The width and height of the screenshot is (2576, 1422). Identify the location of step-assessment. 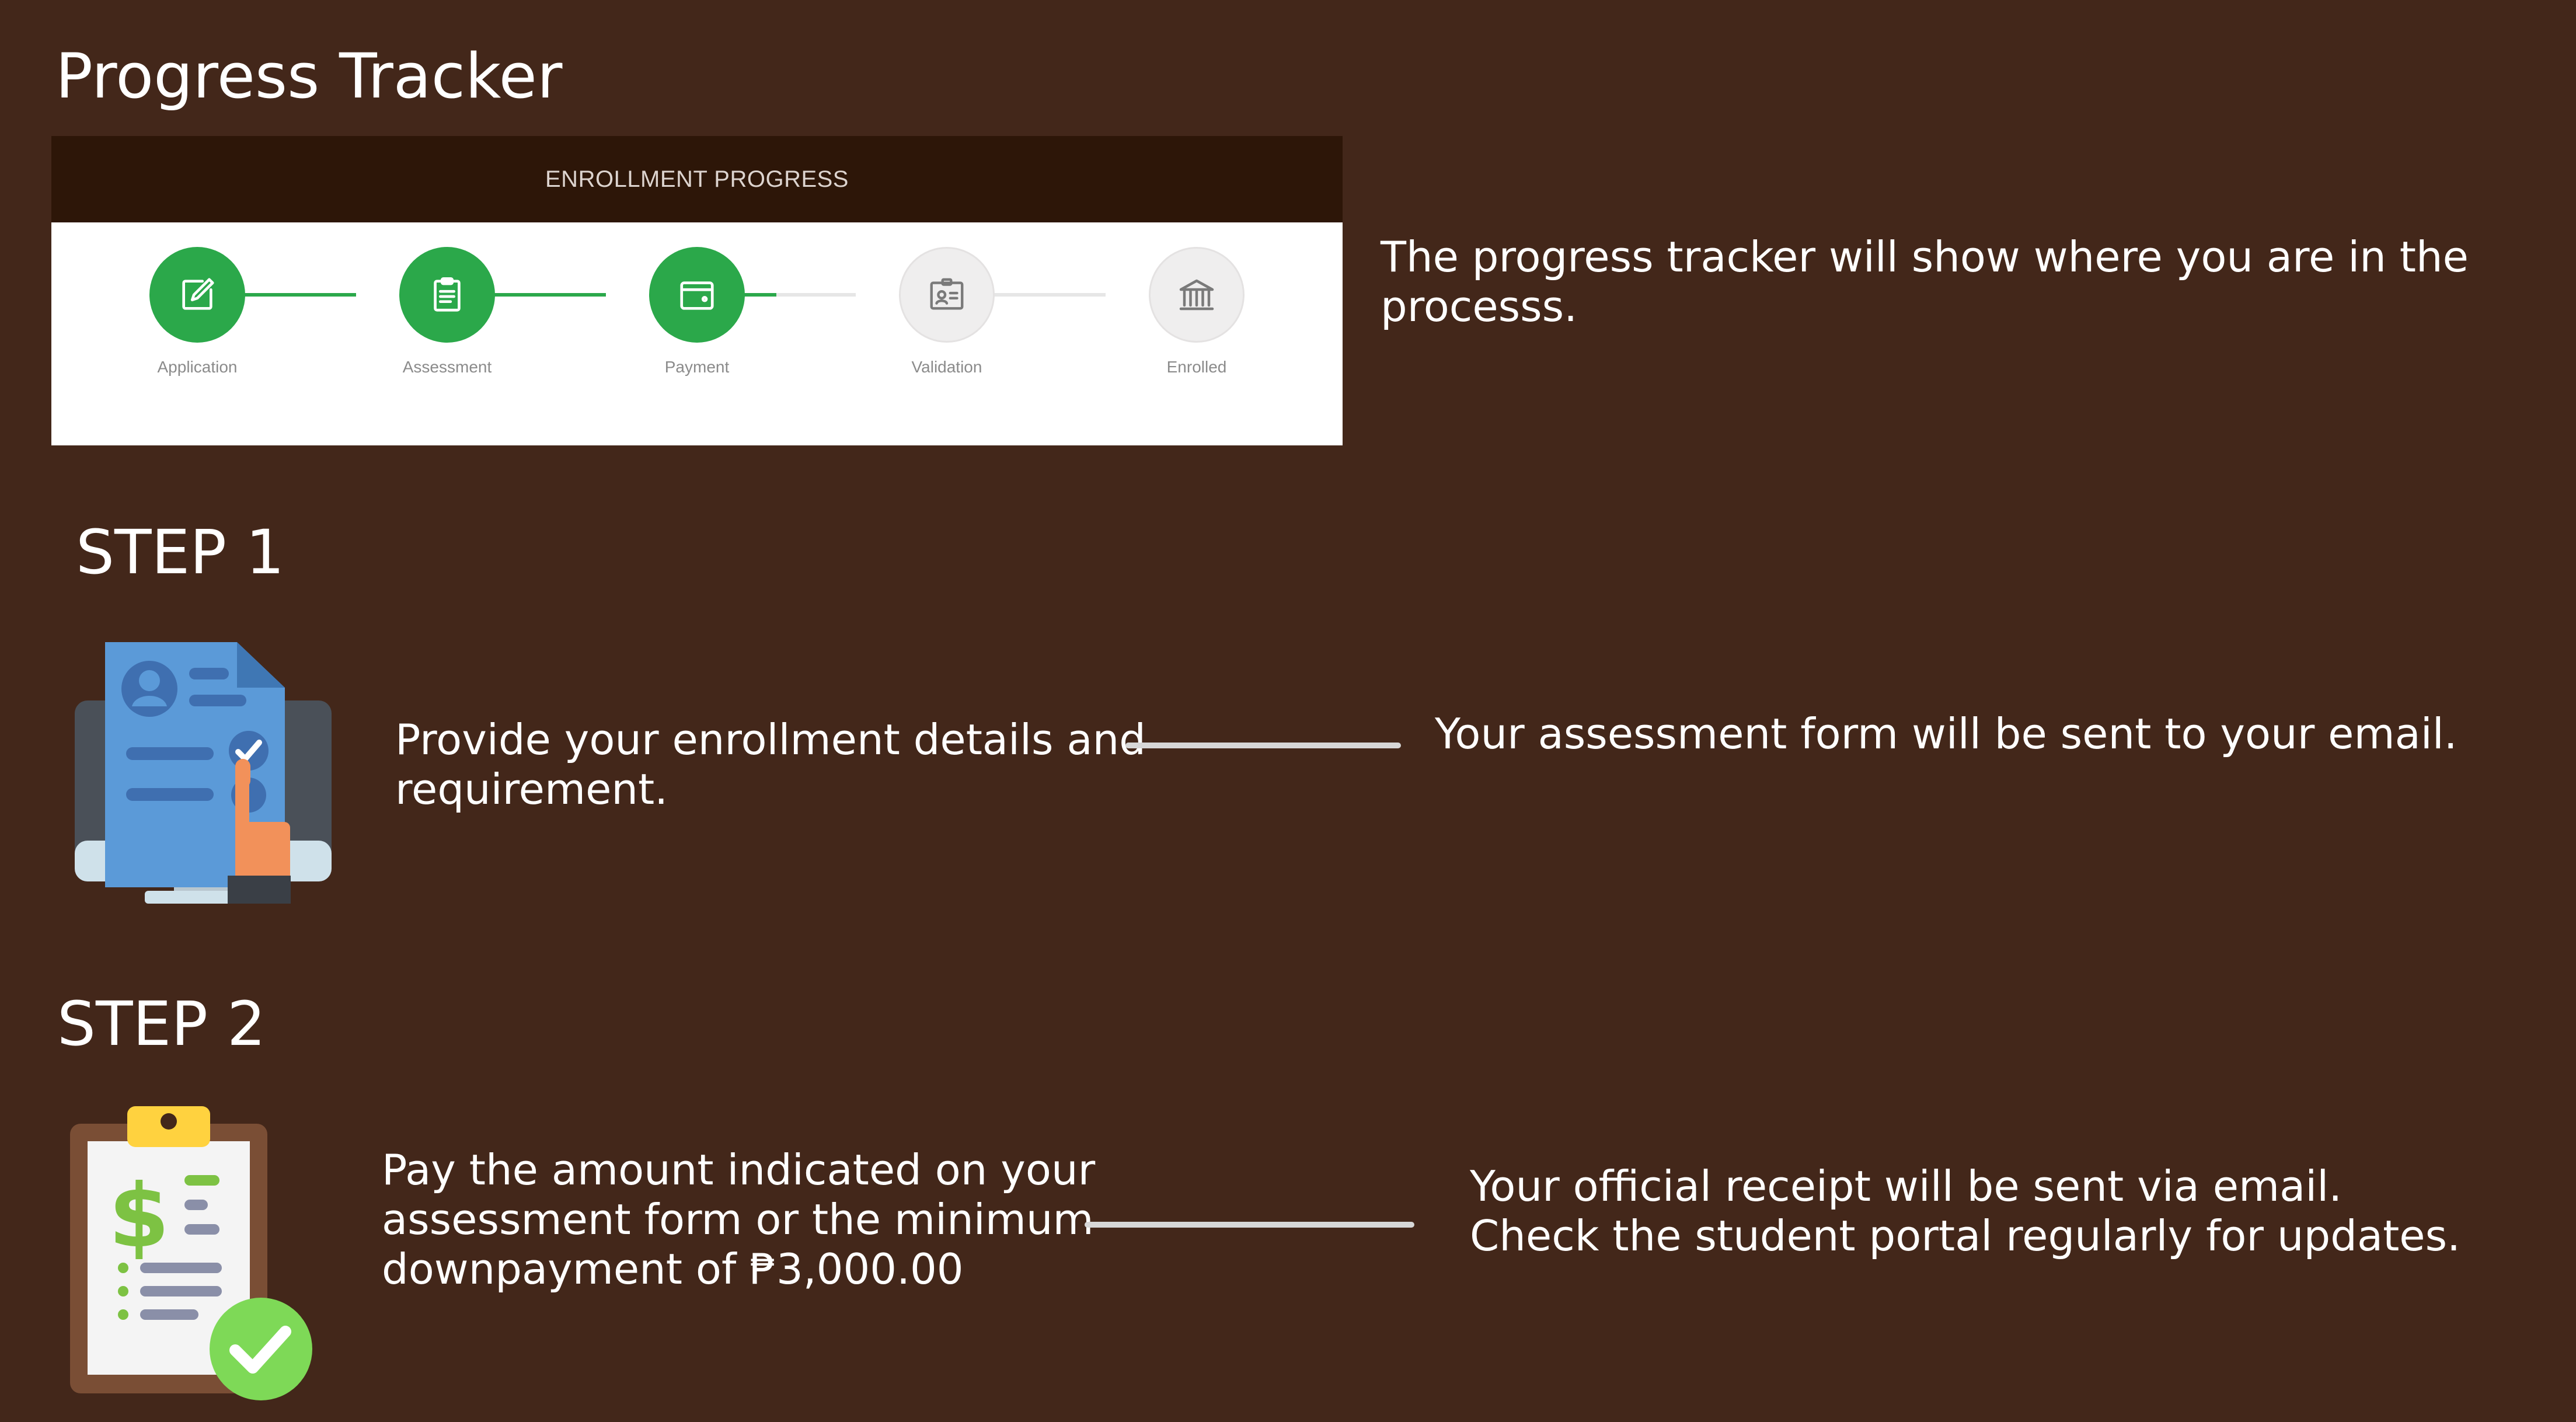
(447, 295).